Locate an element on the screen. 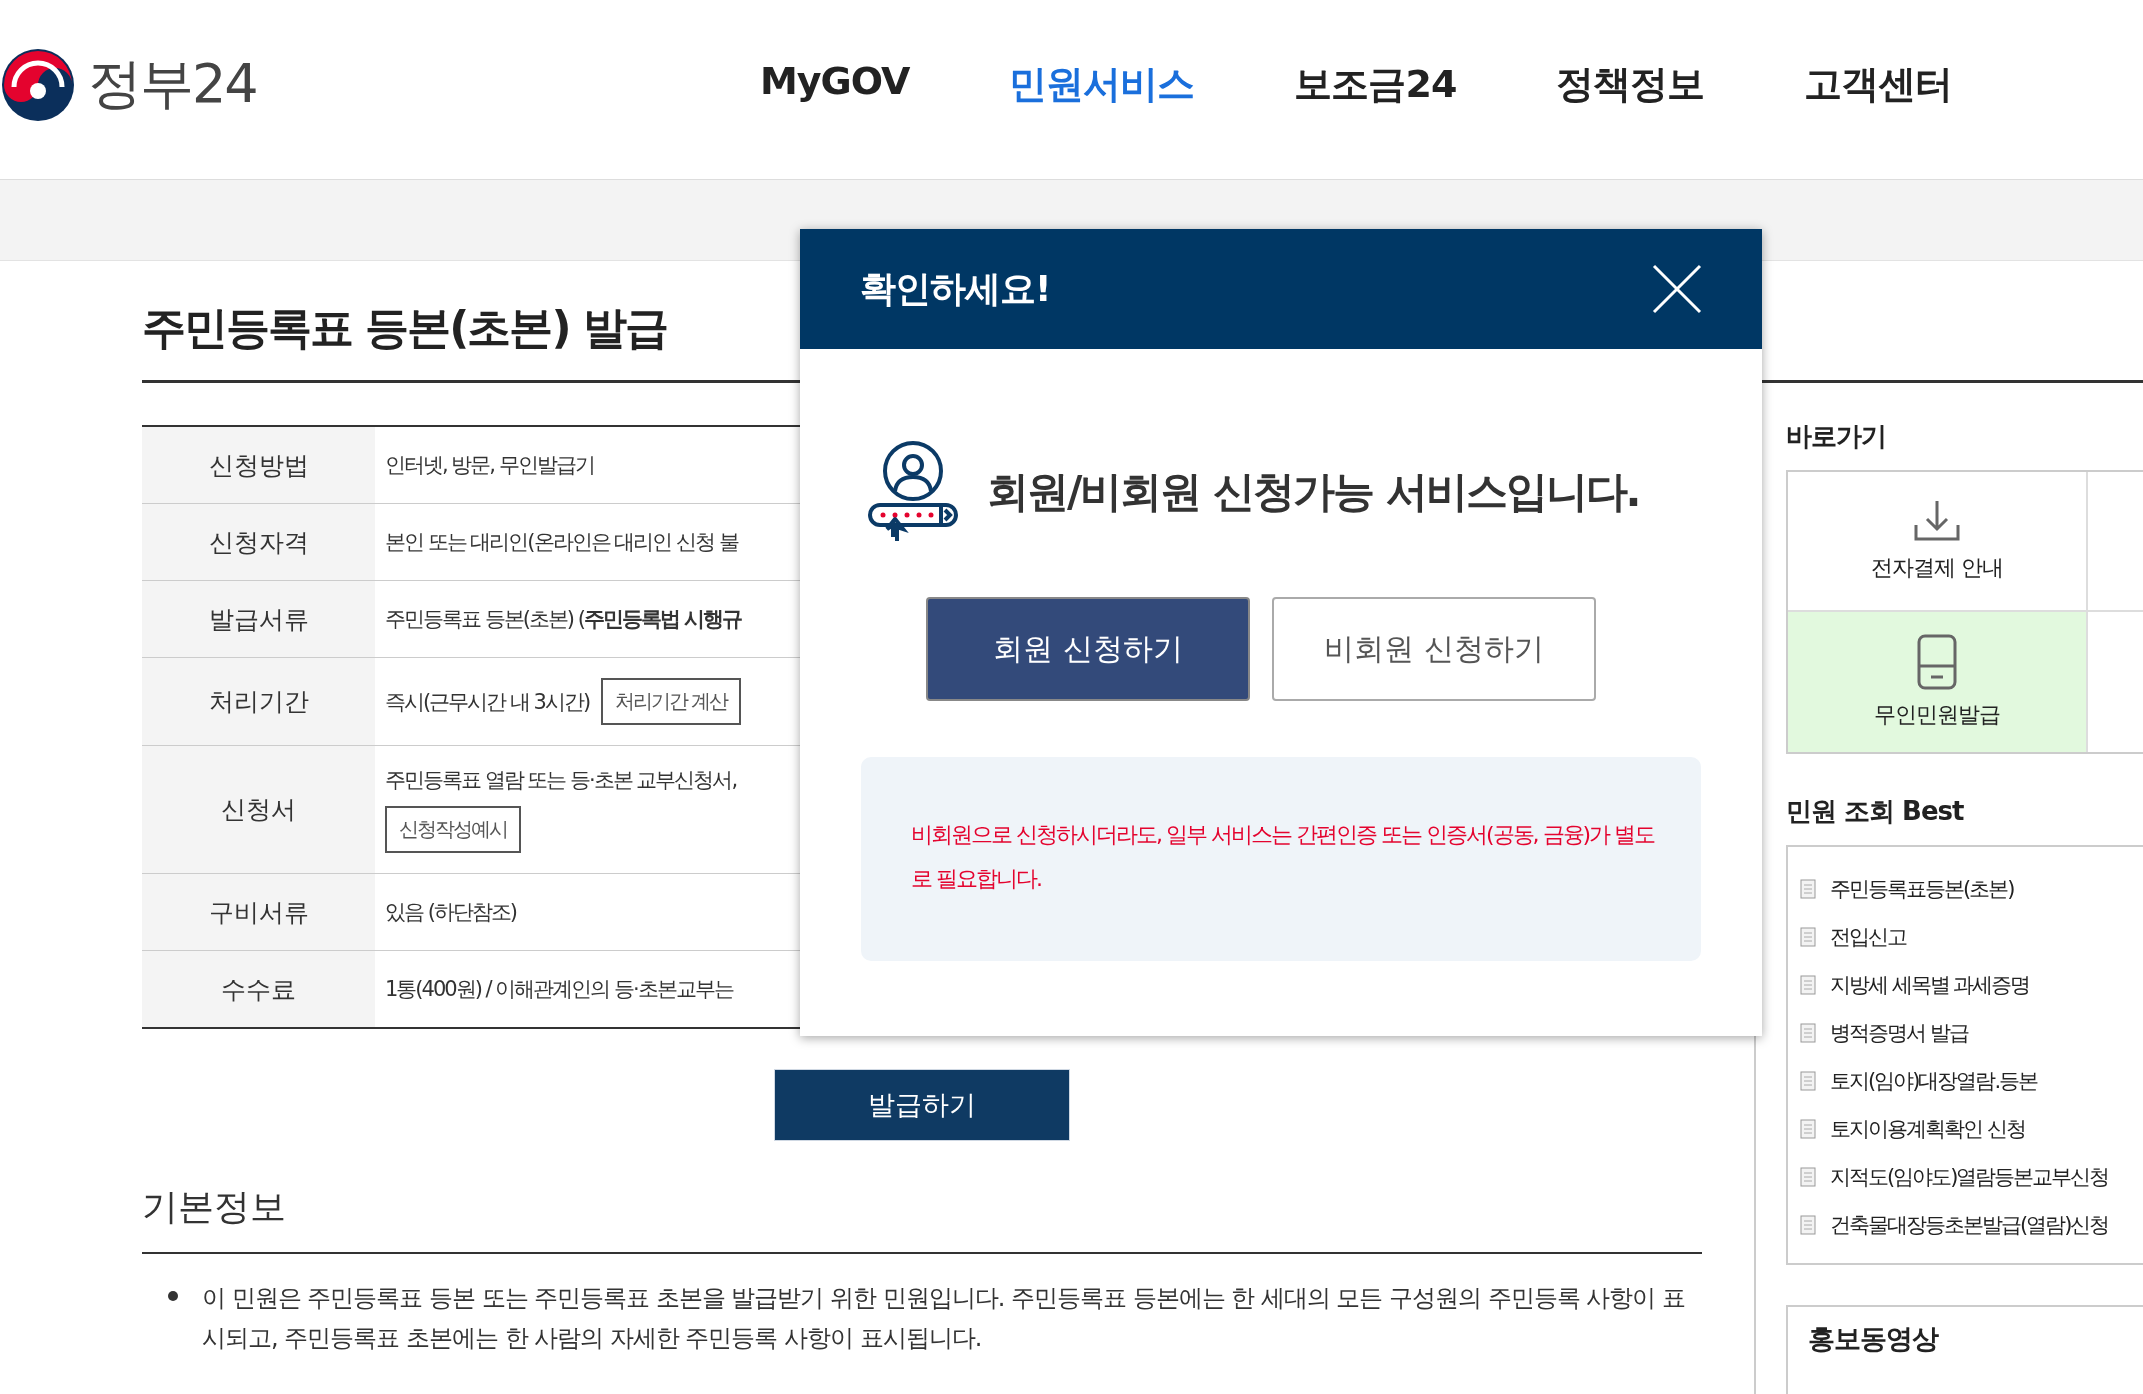 This screenshot has height=1394, width=2143. sidebar-heading: 민원 조회 Best is located at coordinates (1875, 811).